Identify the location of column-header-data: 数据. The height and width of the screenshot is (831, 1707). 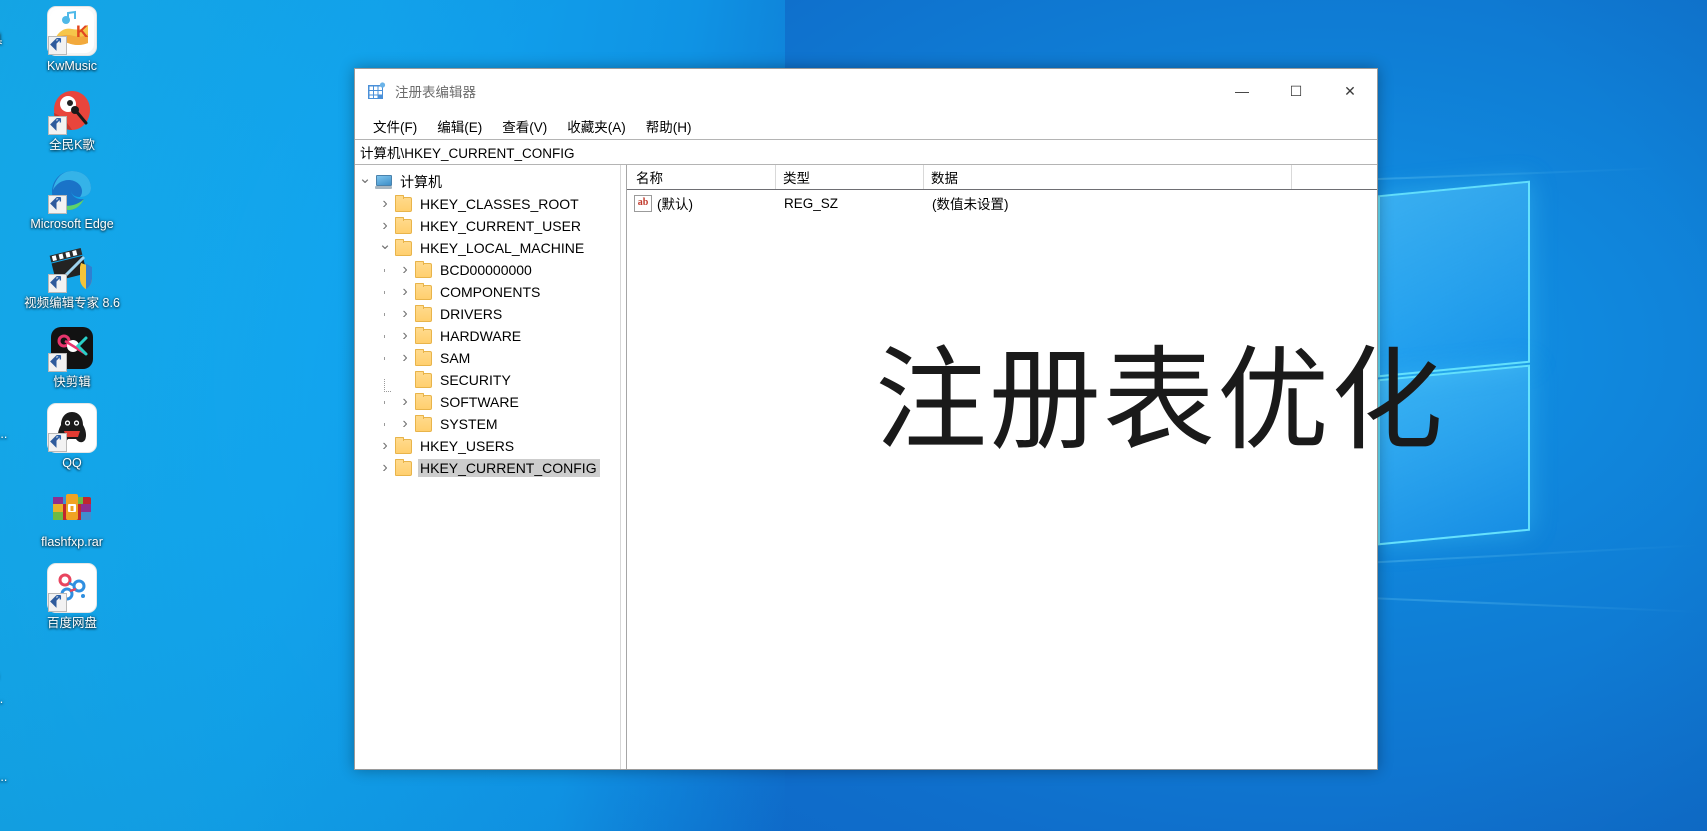
(1107, 177).